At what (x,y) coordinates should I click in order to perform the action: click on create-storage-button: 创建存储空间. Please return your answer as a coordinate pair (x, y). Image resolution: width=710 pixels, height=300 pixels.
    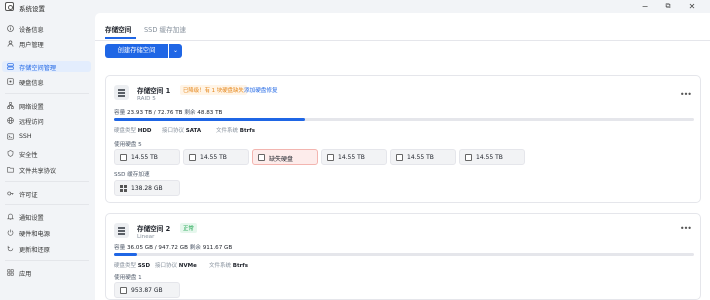
    Looking at the image, I should click on (136, 51).